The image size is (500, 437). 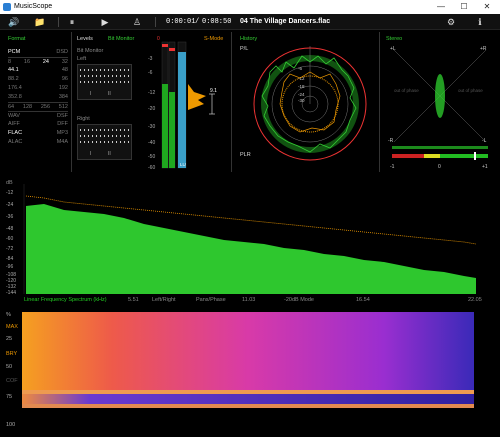 I want to click on bits-16: 16, so click(x=27, y=62).